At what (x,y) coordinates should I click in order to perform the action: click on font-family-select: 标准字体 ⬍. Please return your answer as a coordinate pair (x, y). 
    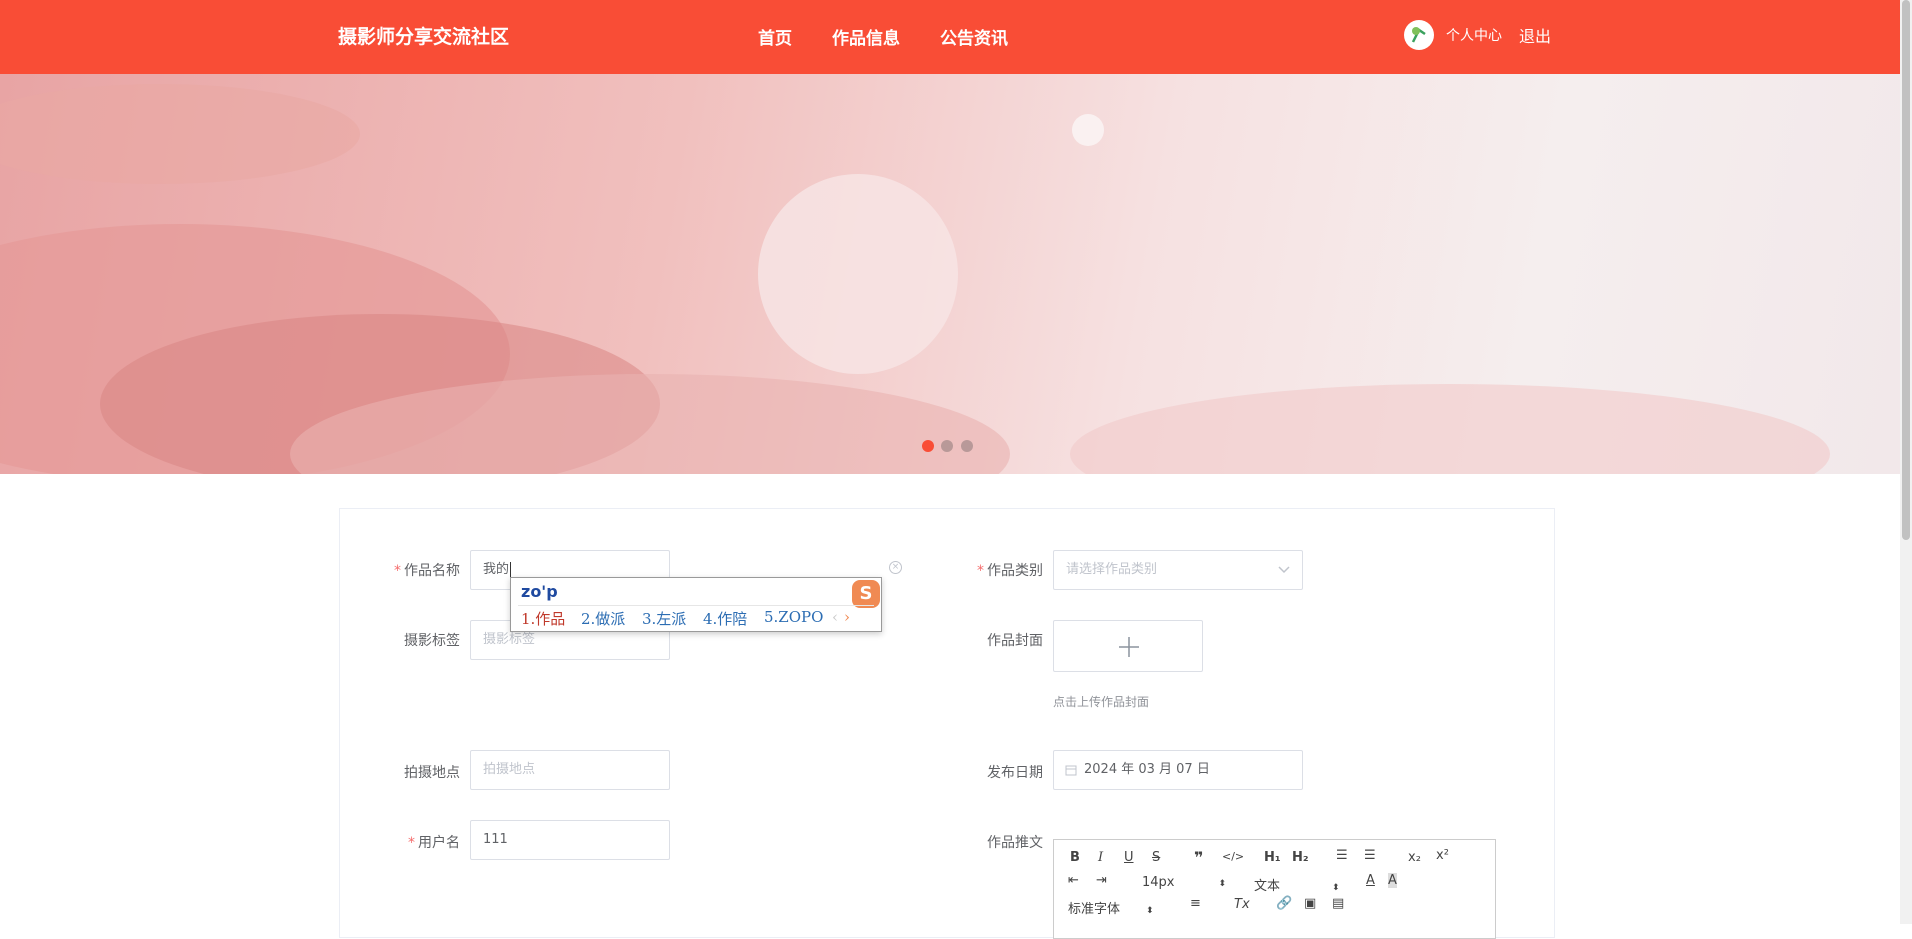
    Looking at the image, I should click on (1111, 907).